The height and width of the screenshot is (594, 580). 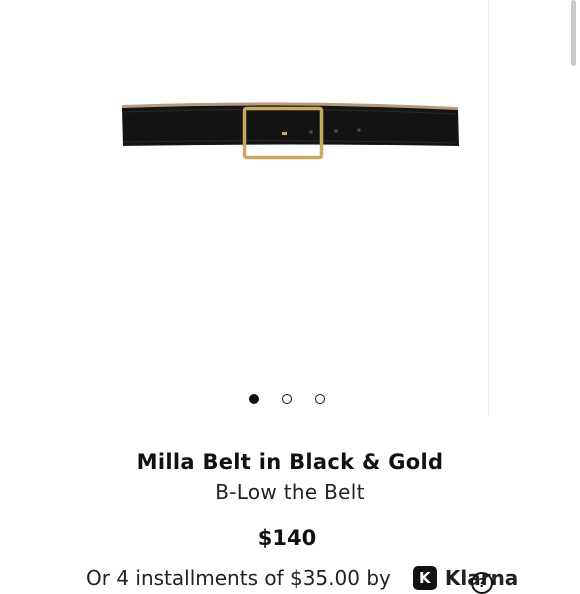 I want to click on belt-product-image, so click(x=290, y=131).